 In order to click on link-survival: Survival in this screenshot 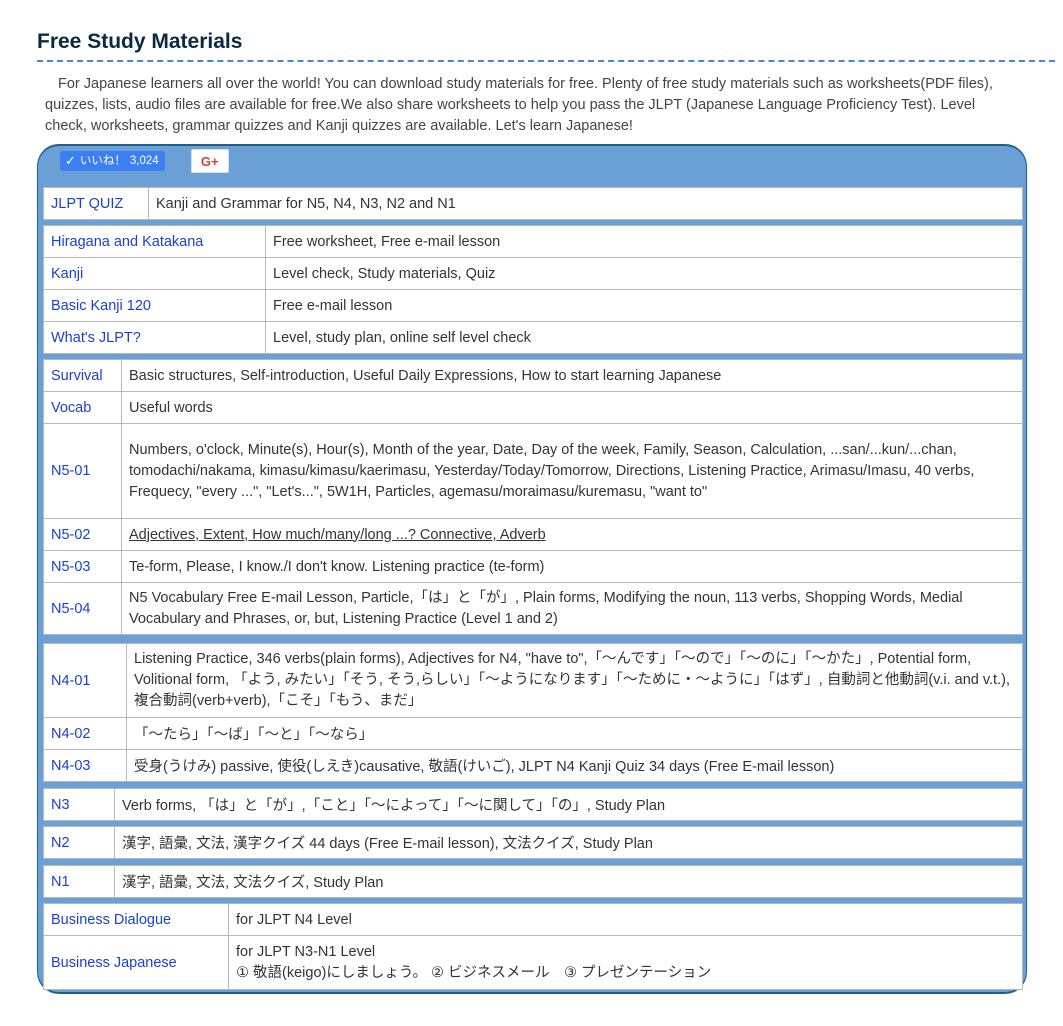, I will do `click(77, 376)`.